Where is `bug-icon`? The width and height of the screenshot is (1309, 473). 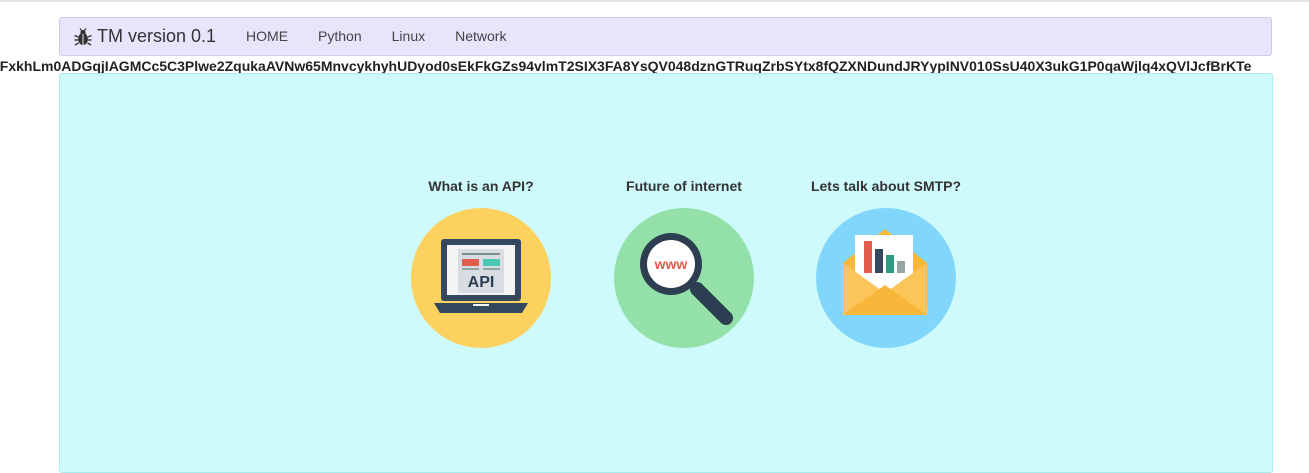 bug-icon is located at coordinates (83, 36).